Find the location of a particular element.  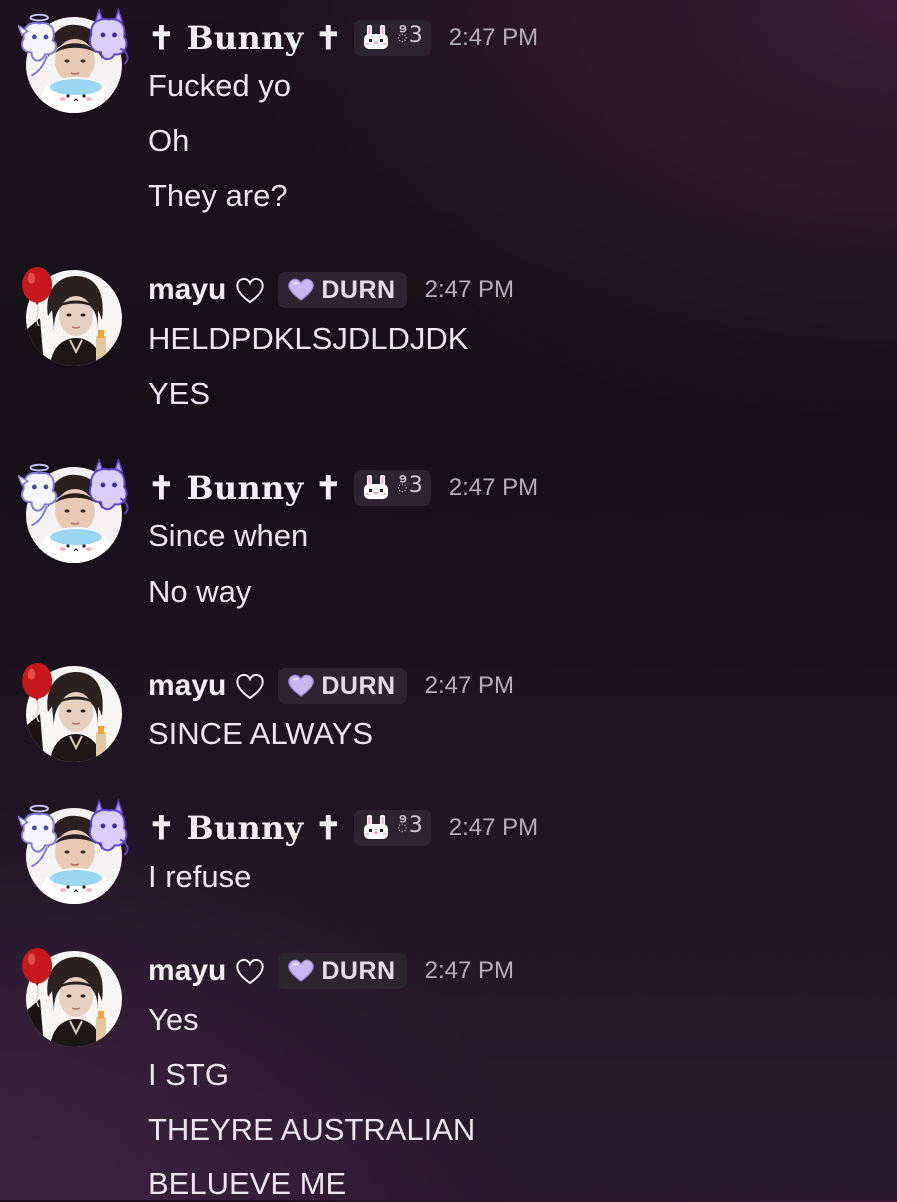

message-text: HELDPDKLSJDLDJDK is located at coordinates (308, 338).